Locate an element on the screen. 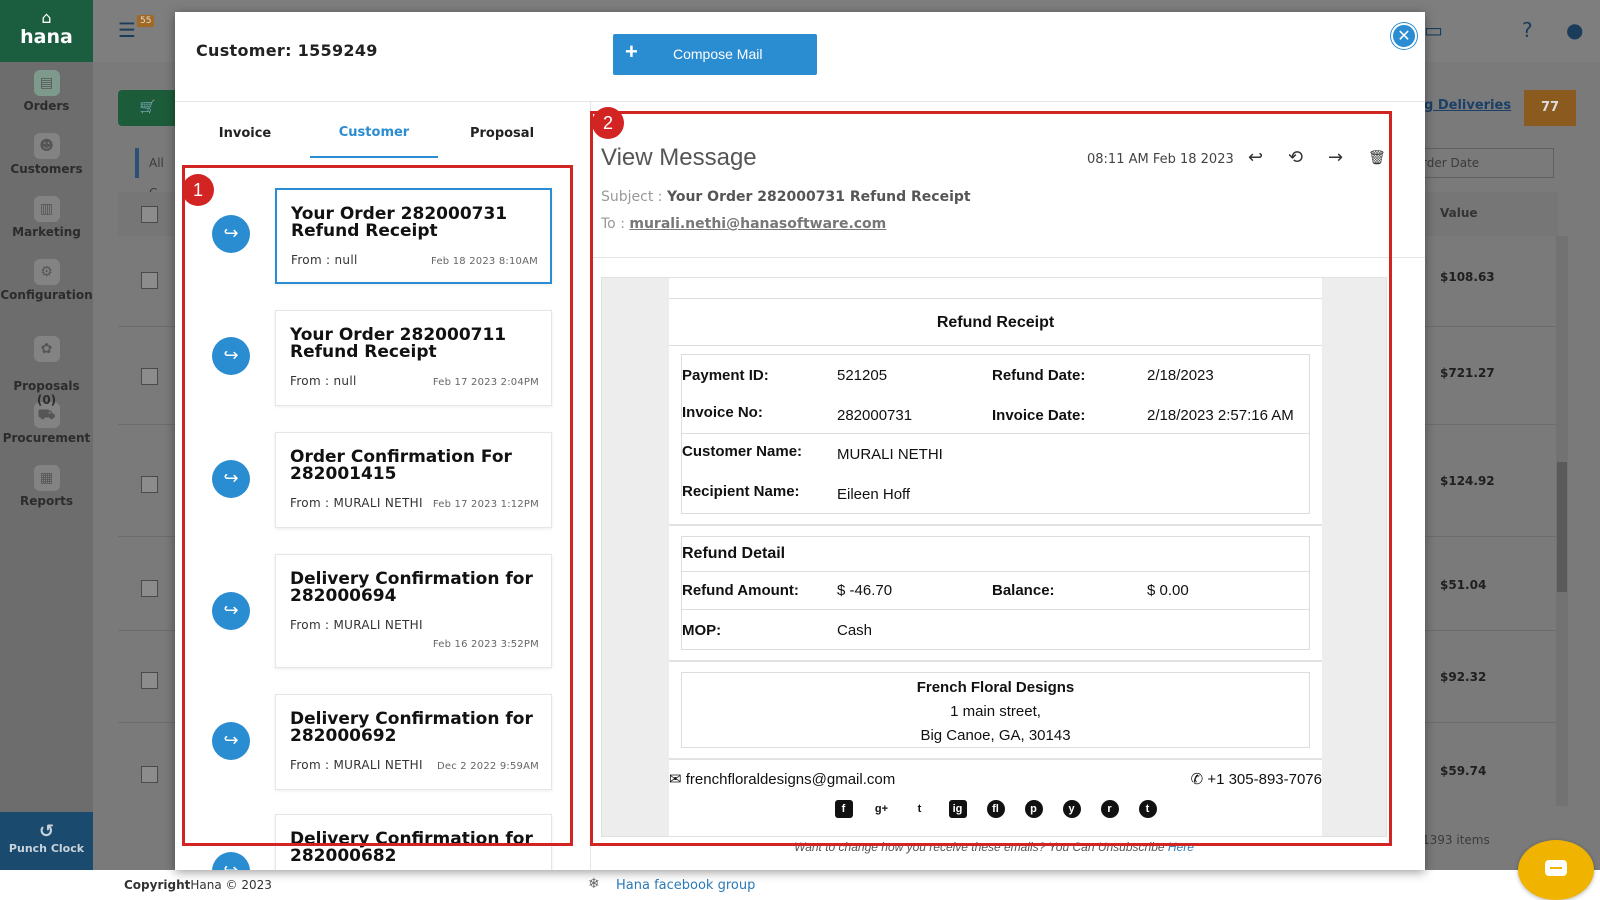  to-email-link: murali.nethi@hanasoftware.com is located at coordinates (757, 224).